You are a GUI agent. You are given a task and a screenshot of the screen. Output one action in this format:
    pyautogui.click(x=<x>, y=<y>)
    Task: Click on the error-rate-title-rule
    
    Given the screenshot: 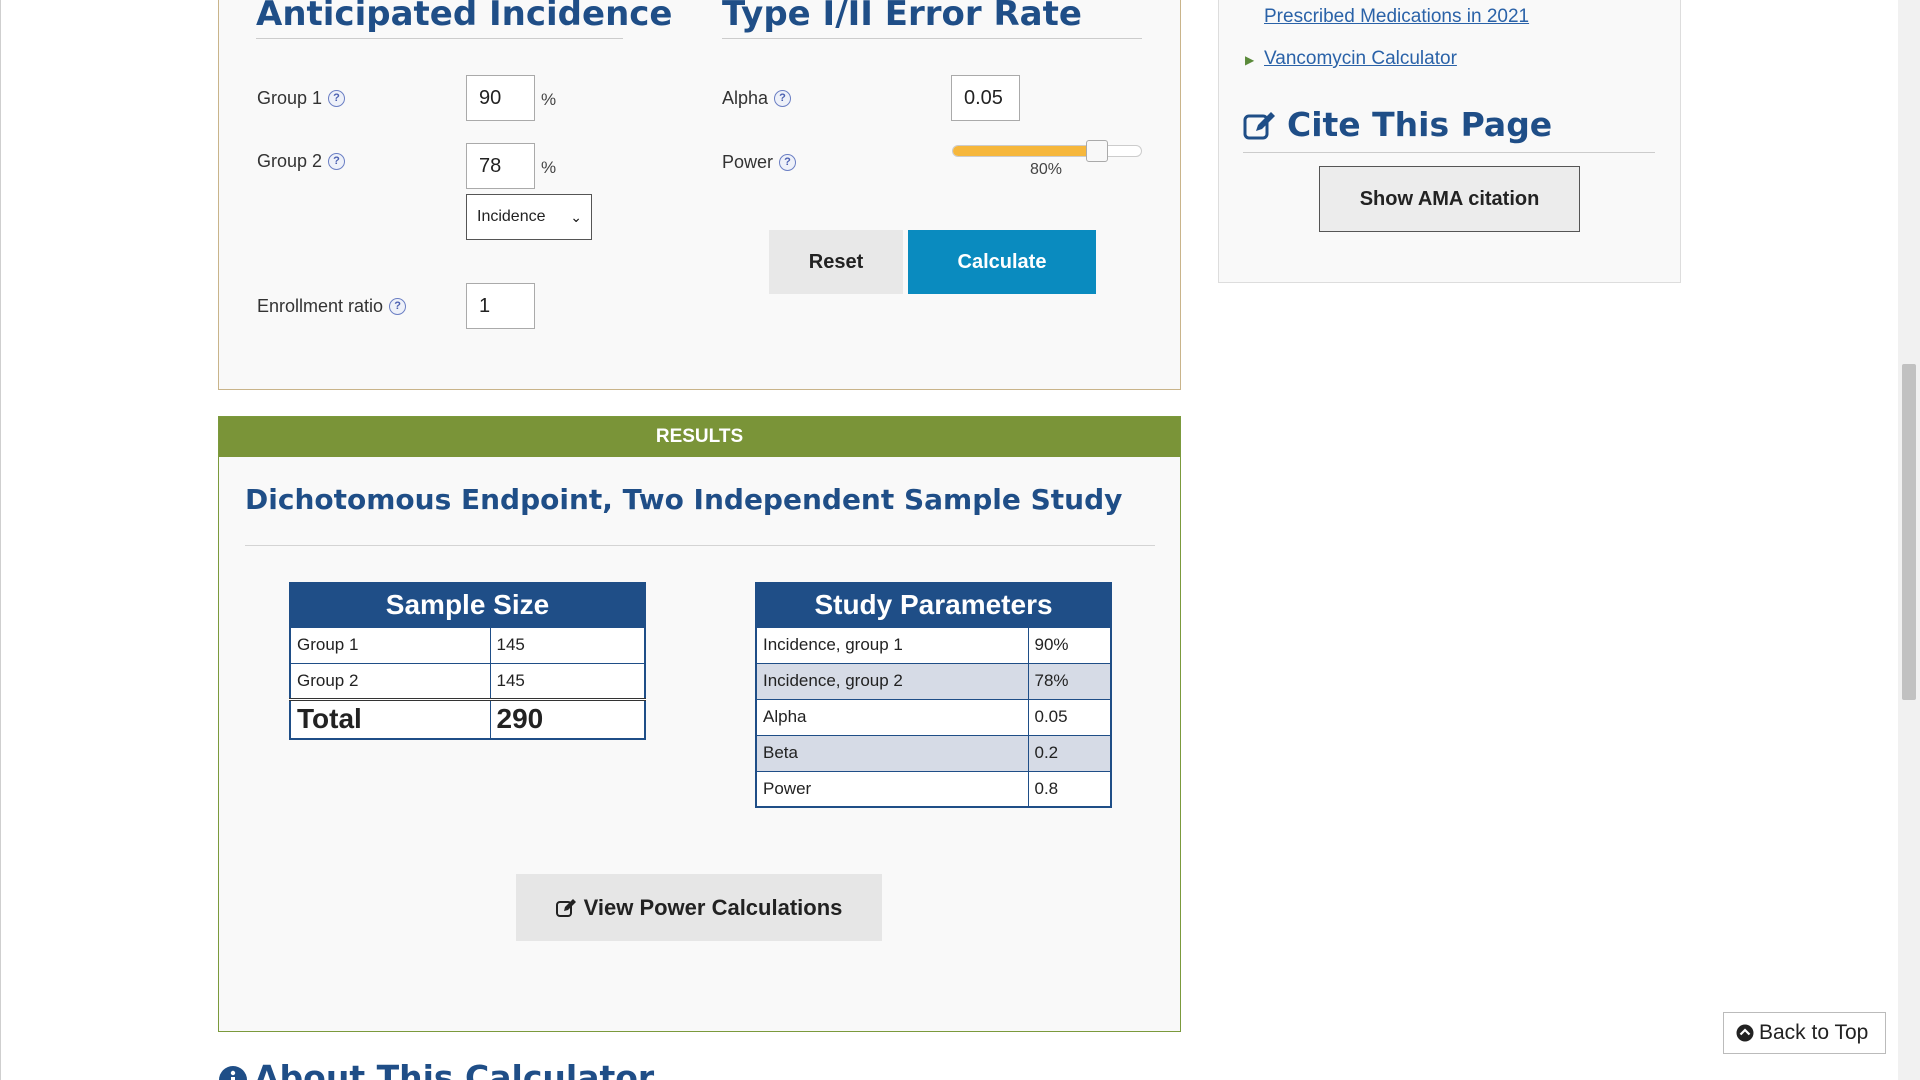 What is the action you would take?
    pyautogui.click(x=932, y=38)
    